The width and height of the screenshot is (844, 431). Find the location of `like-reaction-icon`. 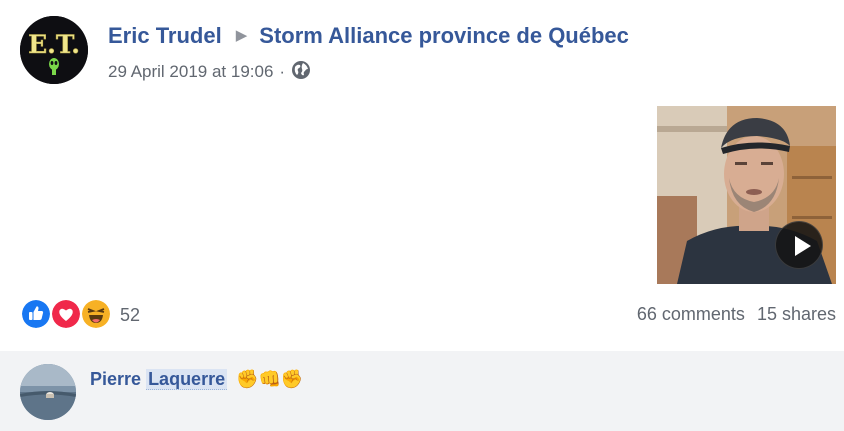

like-reaction-icon is located at coordinates (36, 314).